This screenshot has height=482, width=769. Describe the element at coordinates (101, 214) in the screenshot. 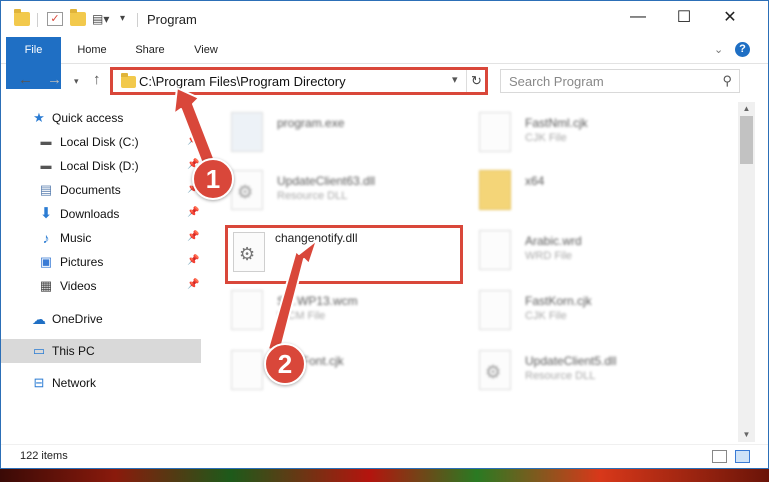

I see `sidebar-item-downloads: ⬇ Downloads 📌` at that location.